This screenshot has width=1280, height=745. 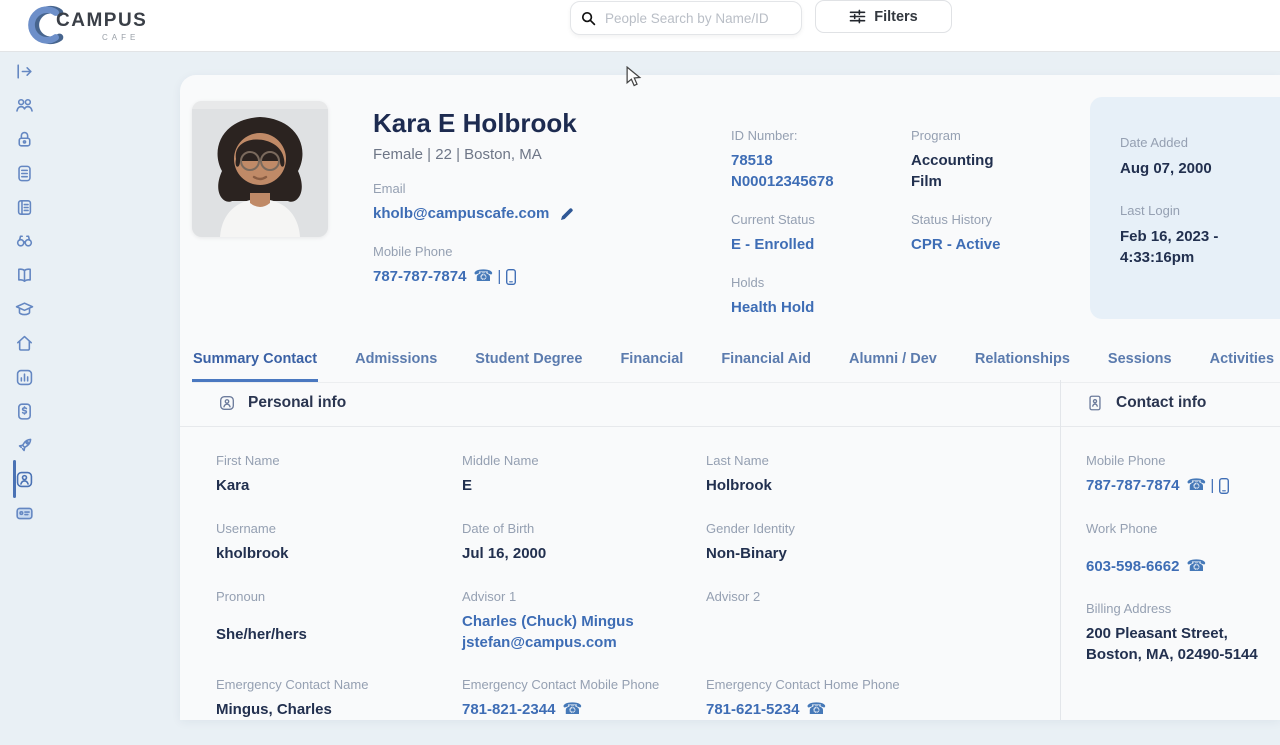 What do you see at coordinates (24, 309) in the screenshot?
I see `sidebar-item-graduation-cap` at bounding box center [24, 309].